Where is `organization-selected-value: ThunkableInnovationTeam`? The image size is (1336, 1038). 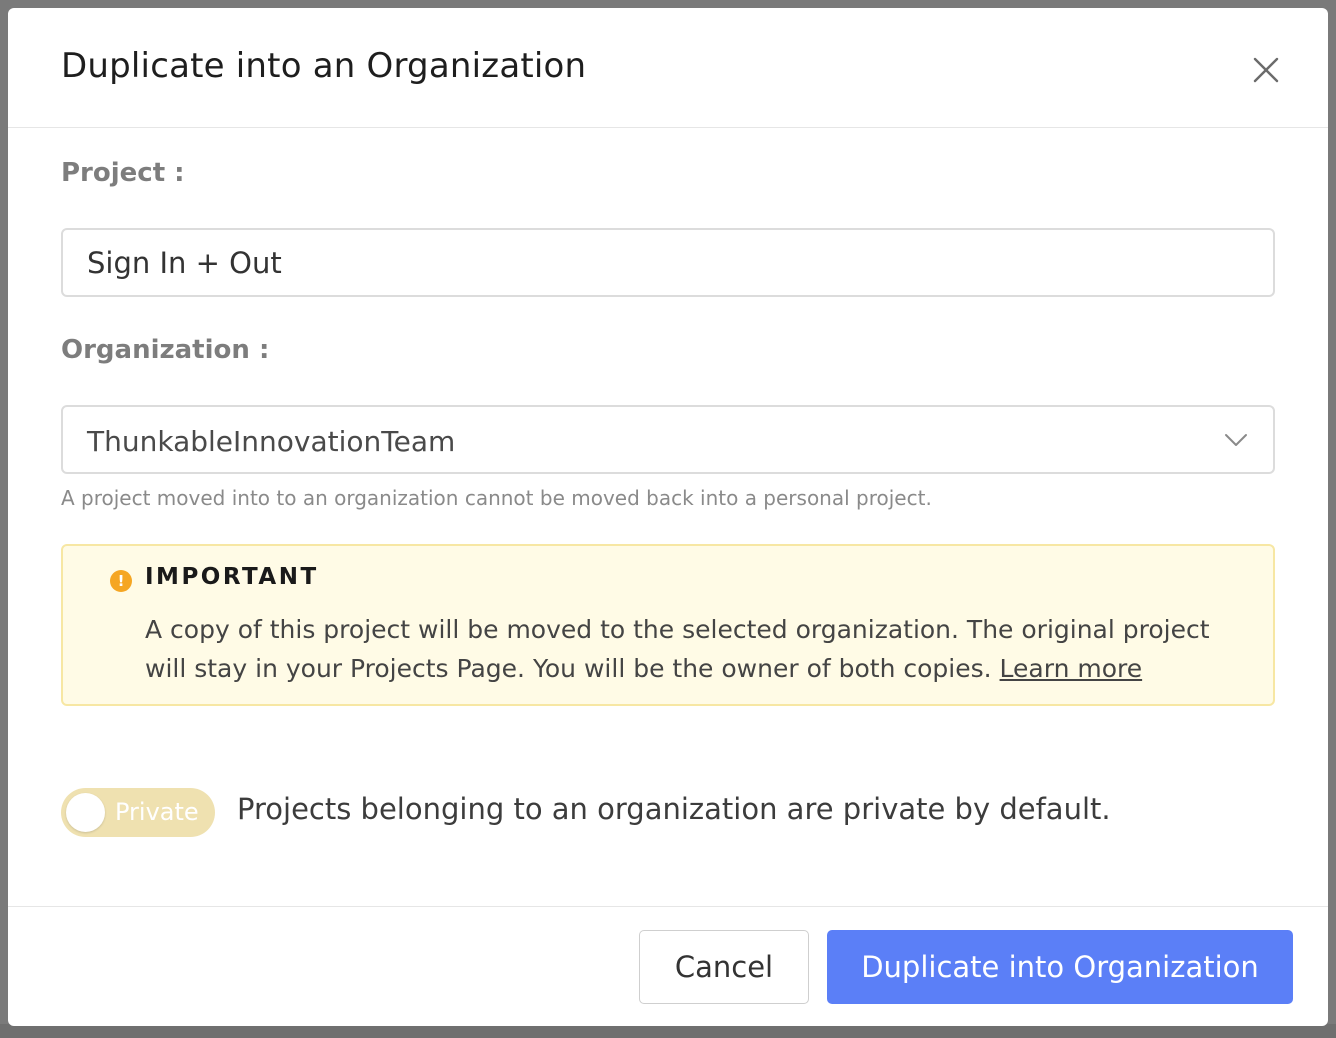 organization-selected-value: ThunkableInnovationTeam is located at coordinates (271, 441).